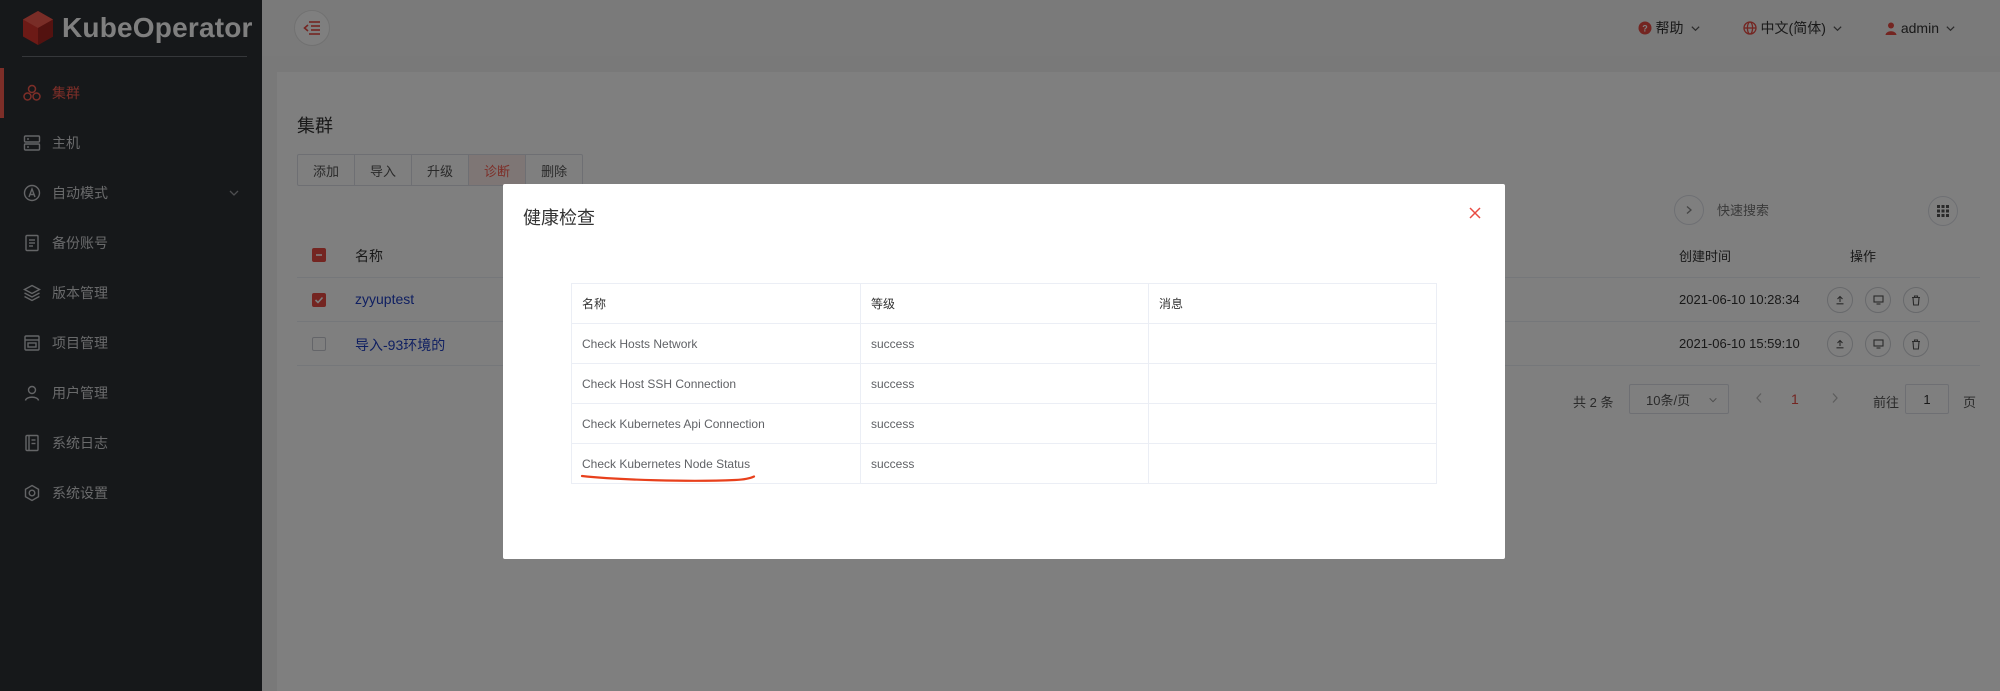 This screenshot has width=2000, height=691. I want to click on close-button, so click(1476, 214).